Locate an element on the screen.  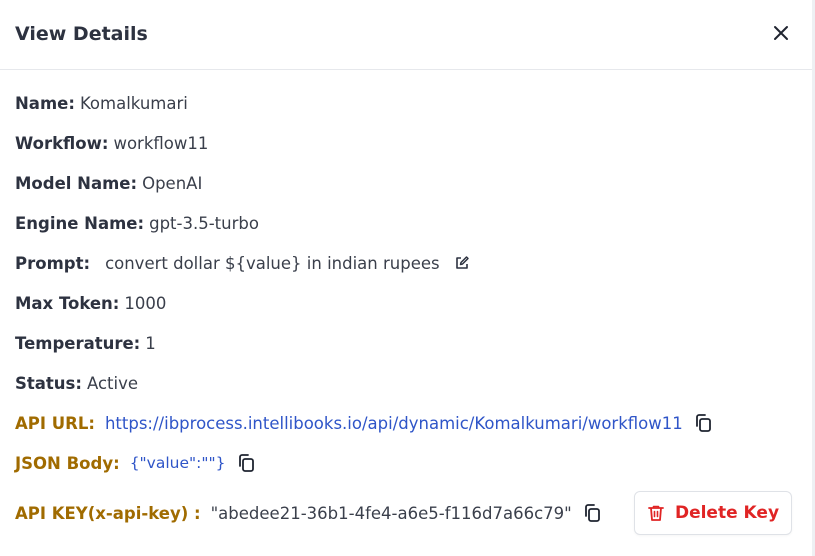
detail-row-max-token: Max Token: 1000 is located at coordinates (90, 303).